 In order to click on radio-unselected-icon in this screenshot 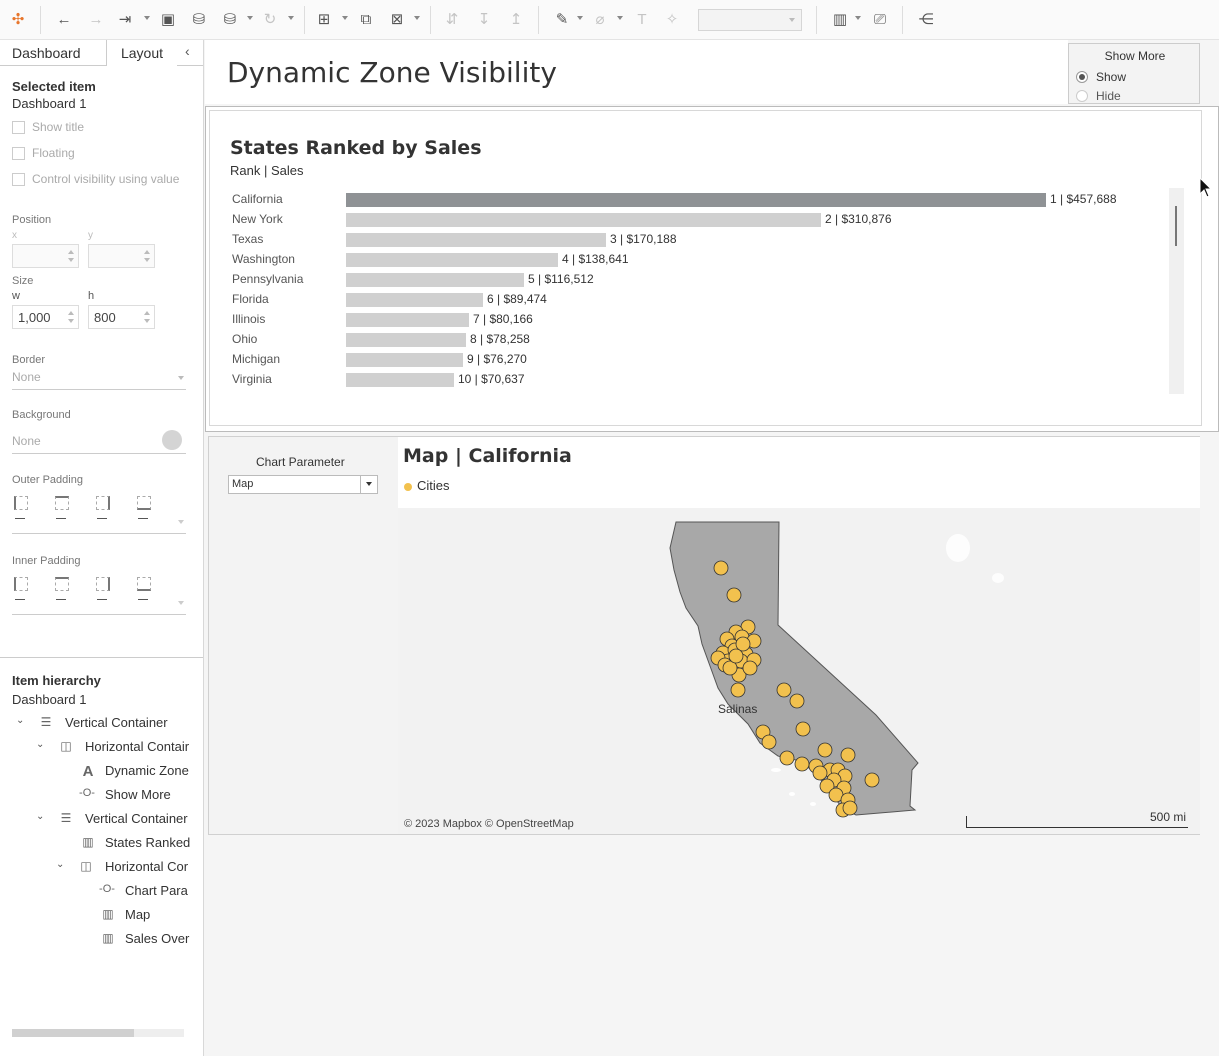, I will do `click(1082, 96)`.